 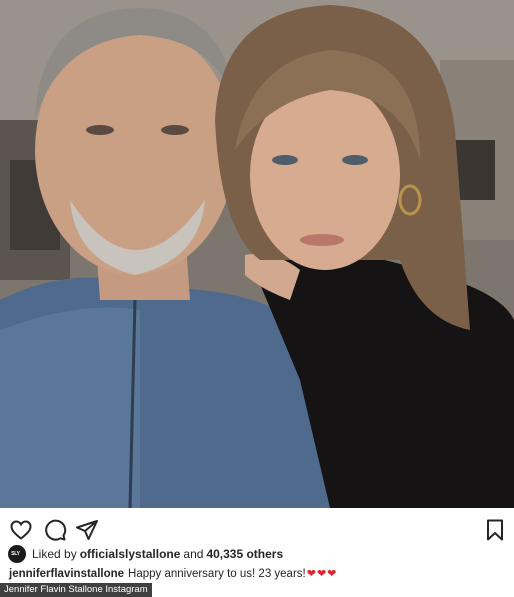 What do you see at coordinates (217, 573) in the screenshot?
I see `caption-text: Happy anniversary to us! 23 years!` at bounding box center [217, 573].